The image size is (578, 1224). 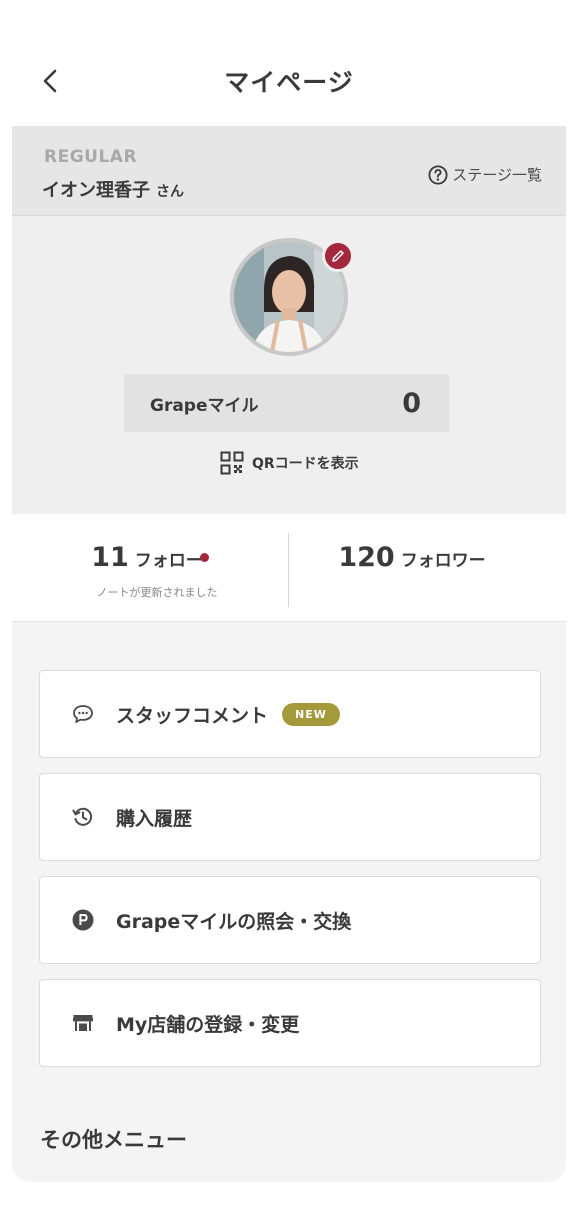 I want to click on follow-stats: 11 フォロー ノートが更新されました 120 フォロワー, so click(x=289, y=568).